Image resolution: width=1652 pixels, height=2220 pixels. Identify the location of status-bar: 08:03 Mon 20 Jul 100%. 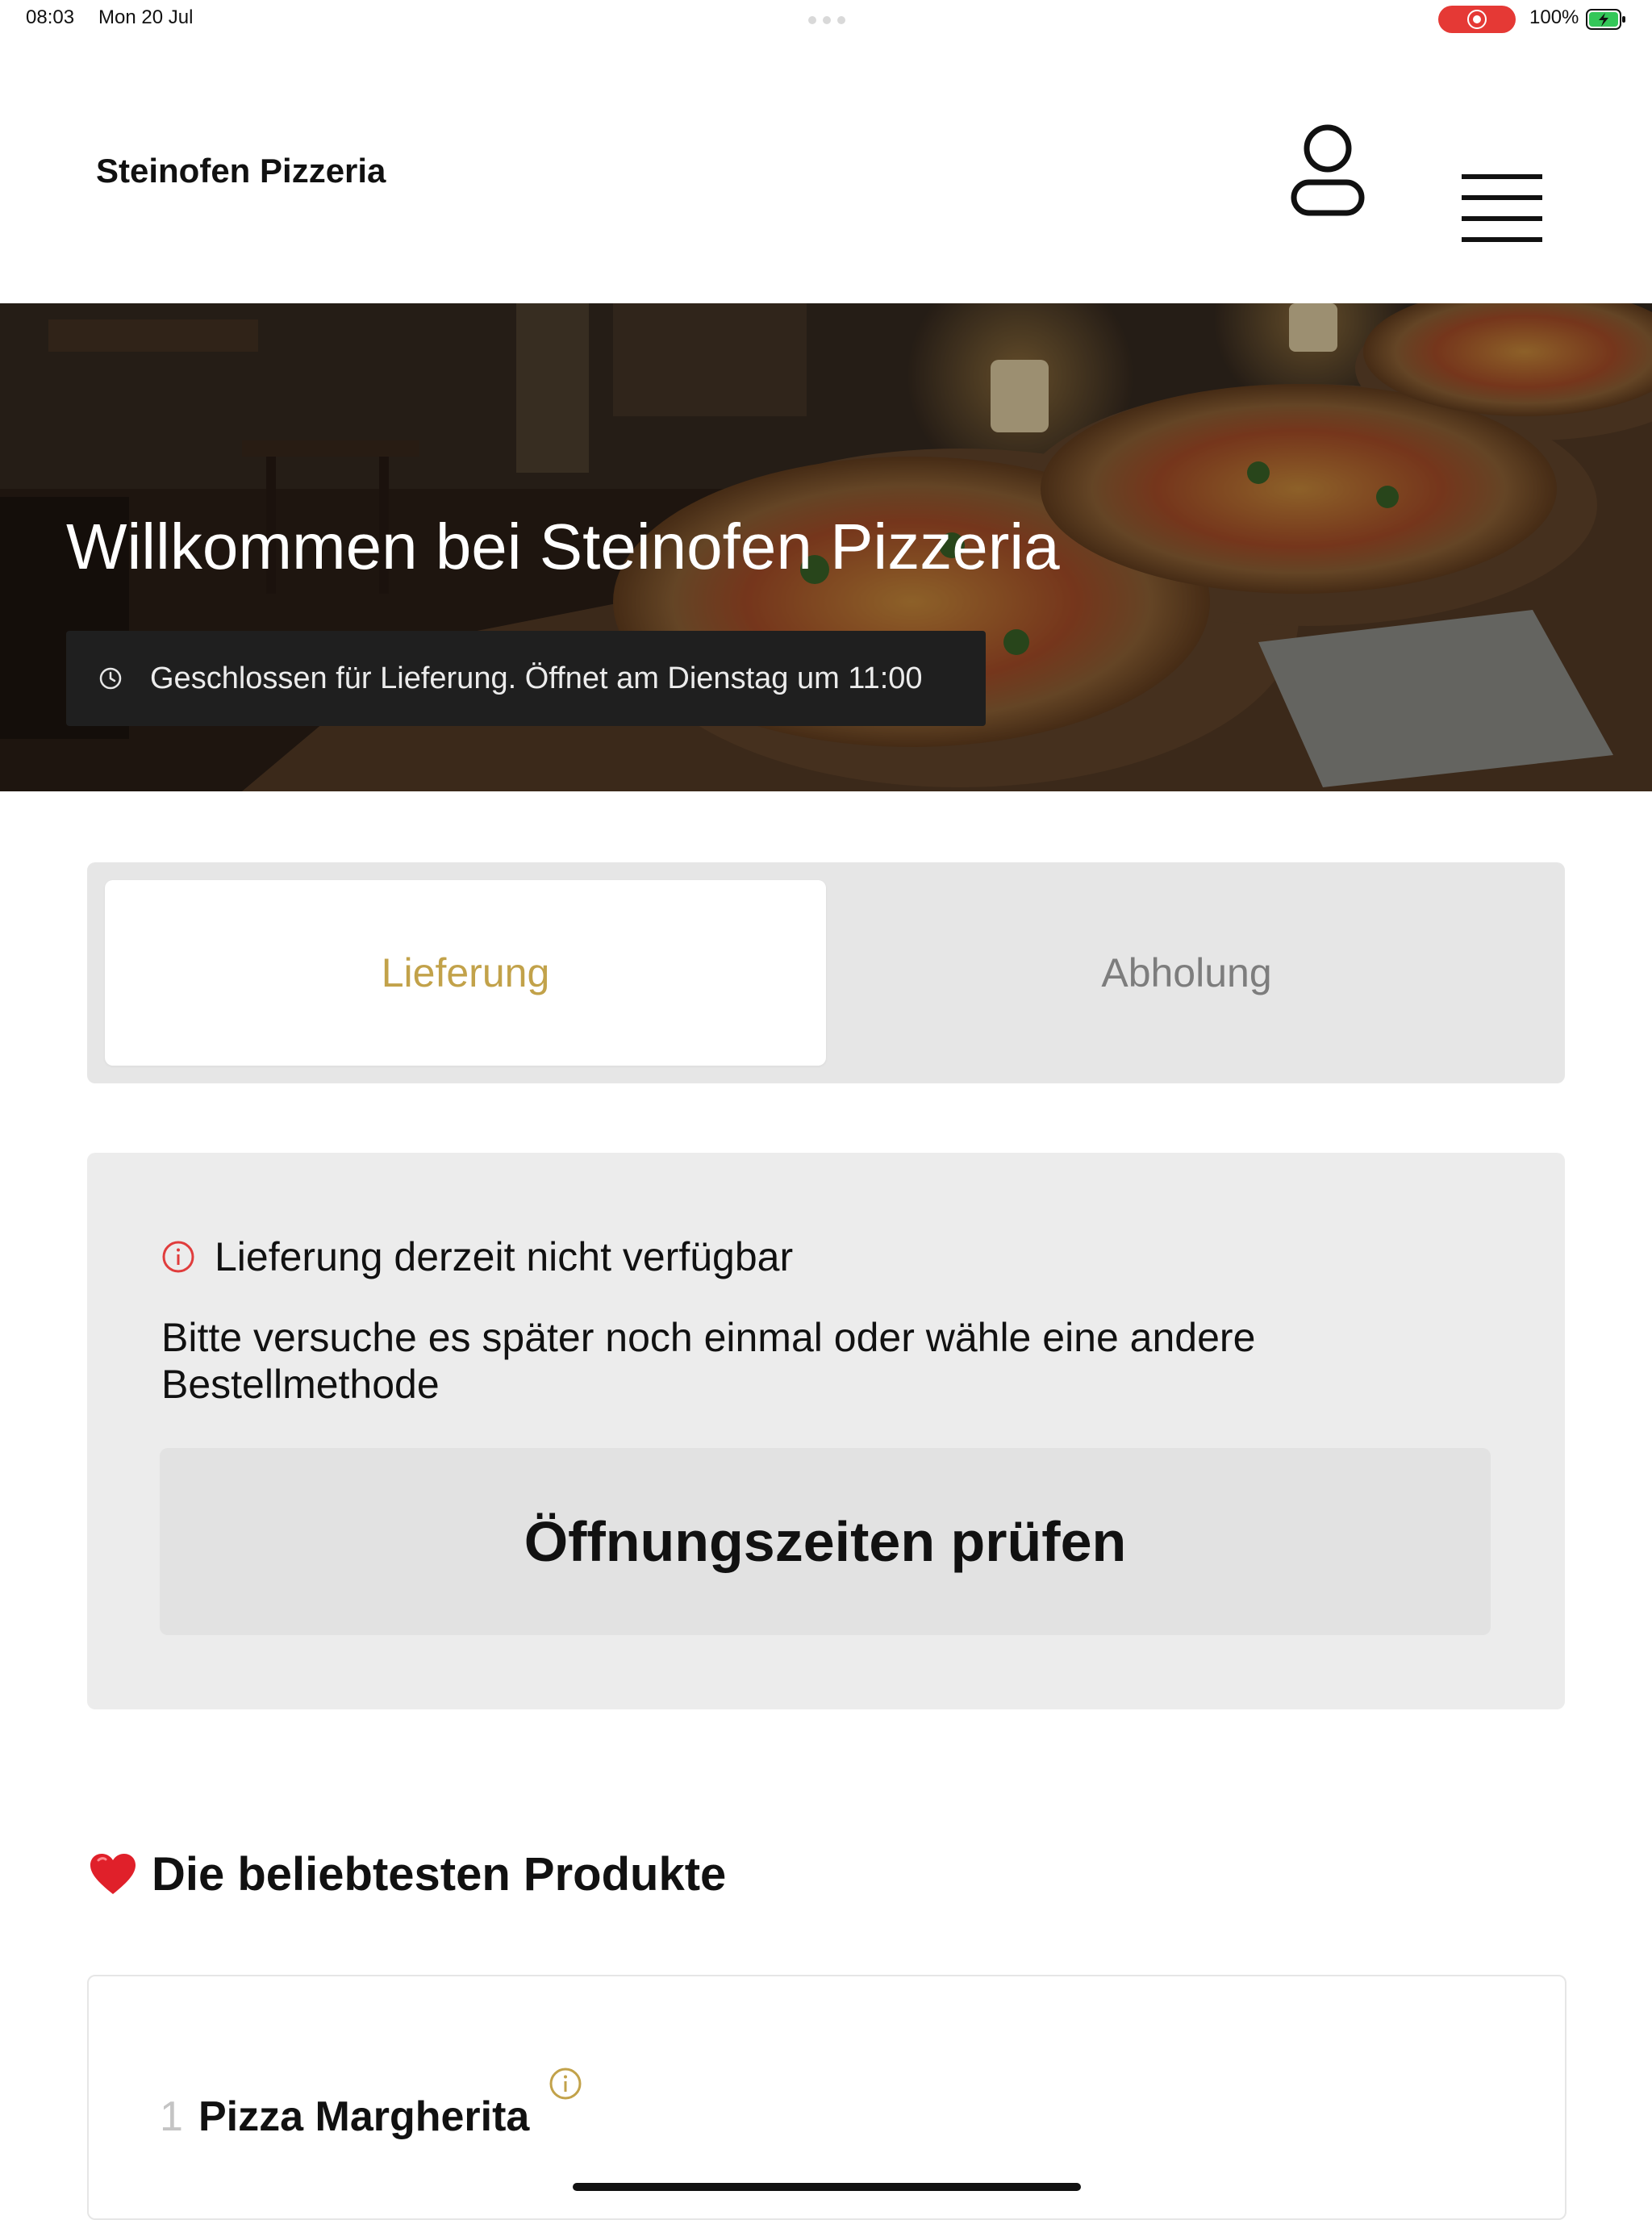
(826, 19).